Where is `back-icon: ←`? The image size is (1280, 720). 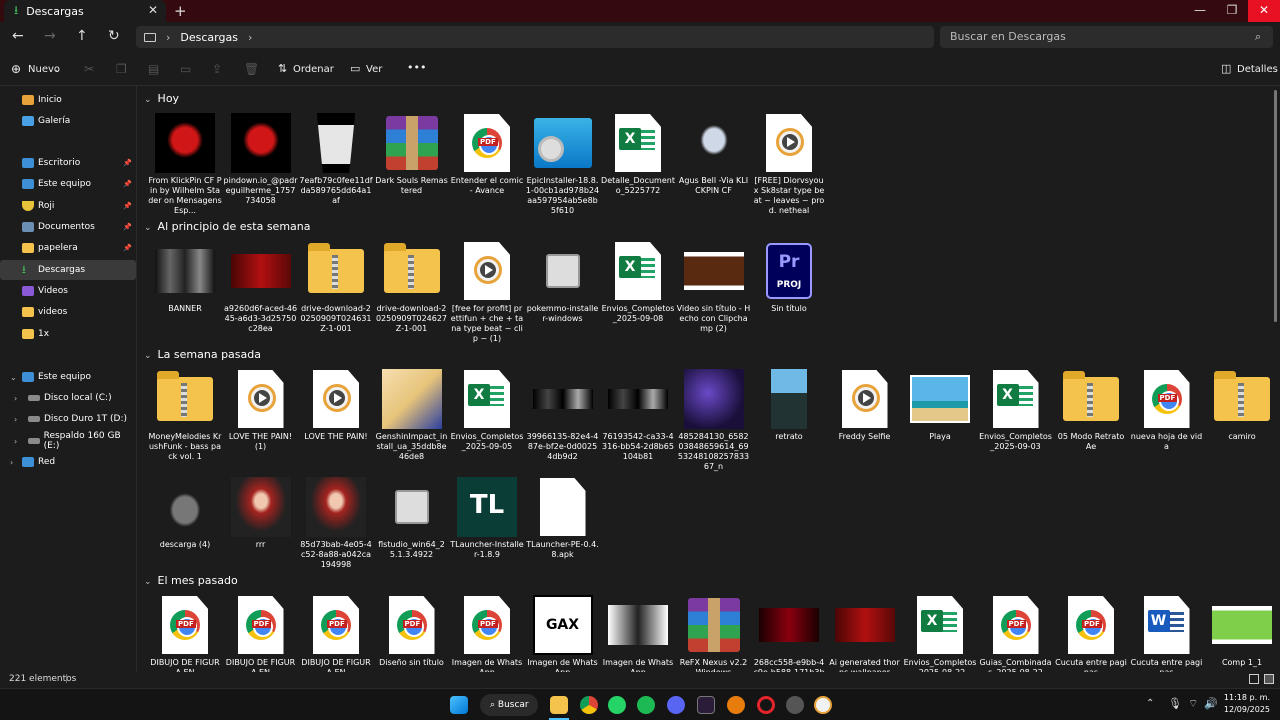 back-icon: ← is located at coordinates (18, 36).